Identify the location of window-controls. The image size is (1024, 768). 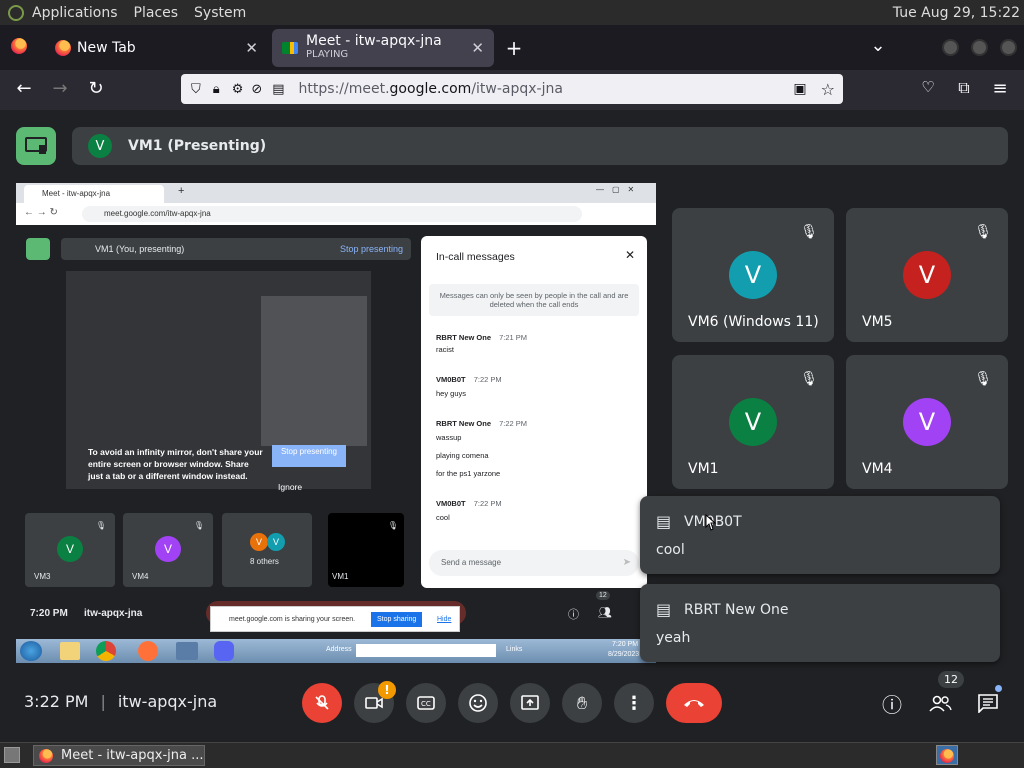
(979, 47).